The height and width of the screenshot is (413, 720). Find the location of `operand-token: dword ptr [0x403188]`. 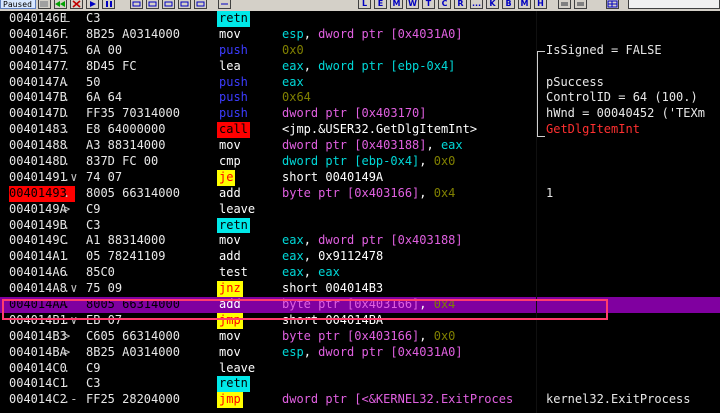

operand-token: dword ptr [0x403188] is located at coordinates (354, 145).